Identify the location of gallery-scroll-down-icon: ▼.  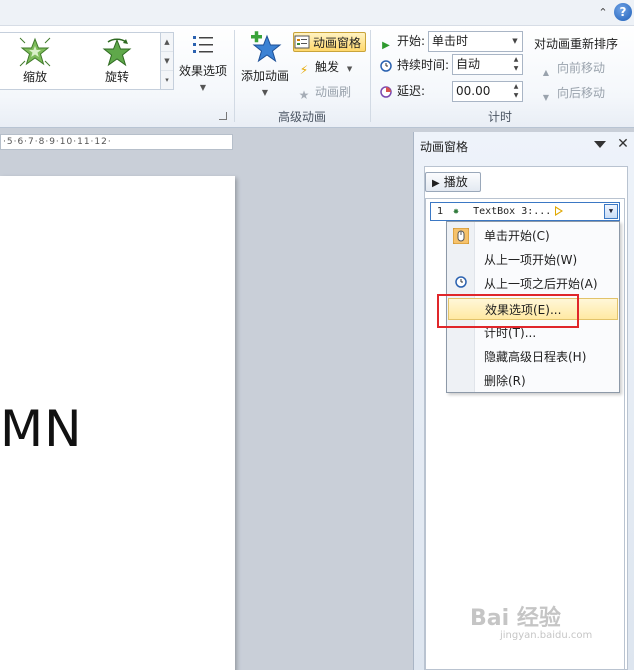
(167, 61).